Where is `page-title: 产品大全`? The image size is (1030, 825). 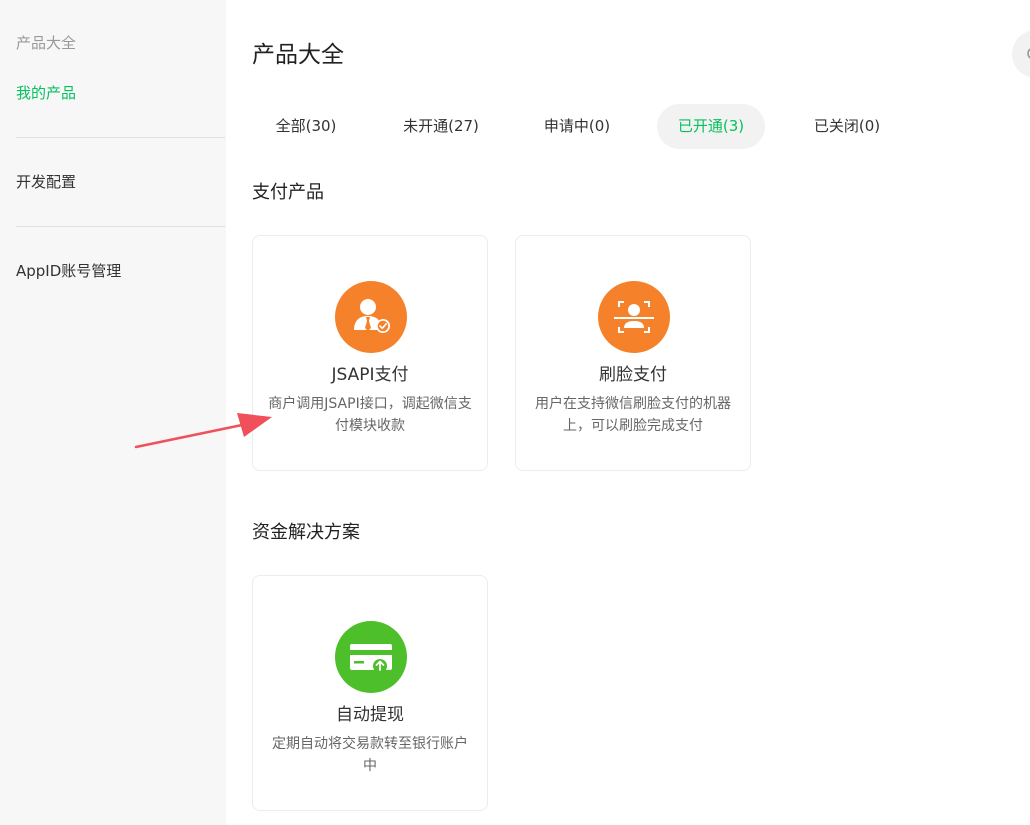
page-title: 产品大全 is located at coordinates (298, 55).